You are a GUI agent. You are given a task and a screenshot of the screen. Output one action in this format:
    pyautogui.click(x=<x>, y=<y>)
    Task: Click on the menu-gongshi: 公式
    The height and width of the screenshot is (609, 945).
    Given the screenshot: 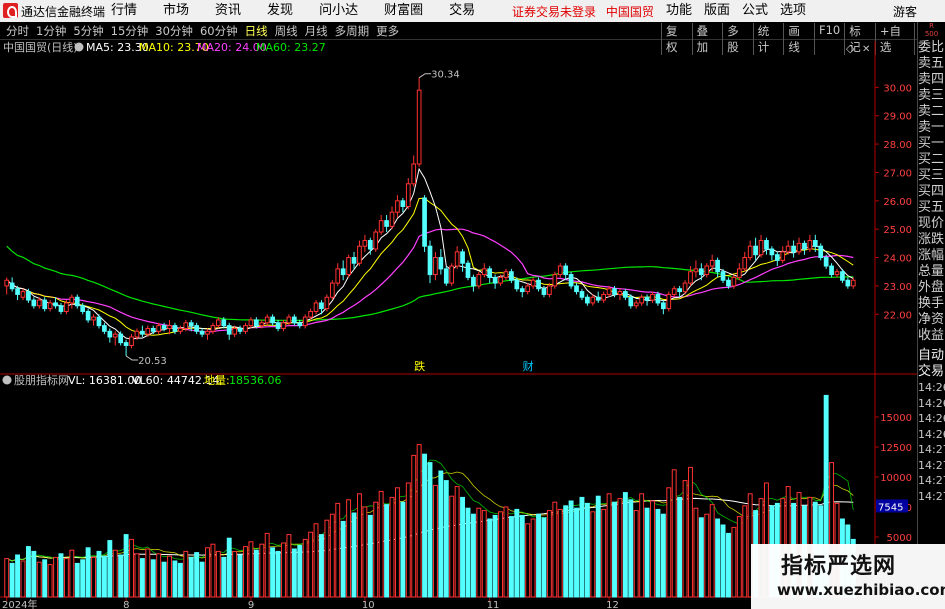 What is the action you would take?
    pyautogui.click(x=755, y=11)
    